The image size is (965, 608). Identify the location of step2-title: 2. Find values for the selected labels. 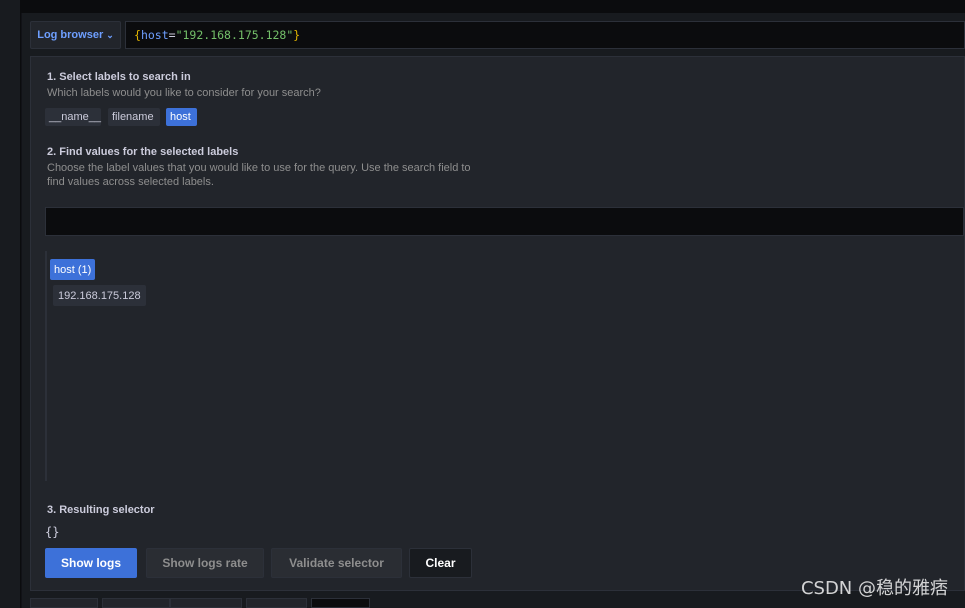
(143, 152).